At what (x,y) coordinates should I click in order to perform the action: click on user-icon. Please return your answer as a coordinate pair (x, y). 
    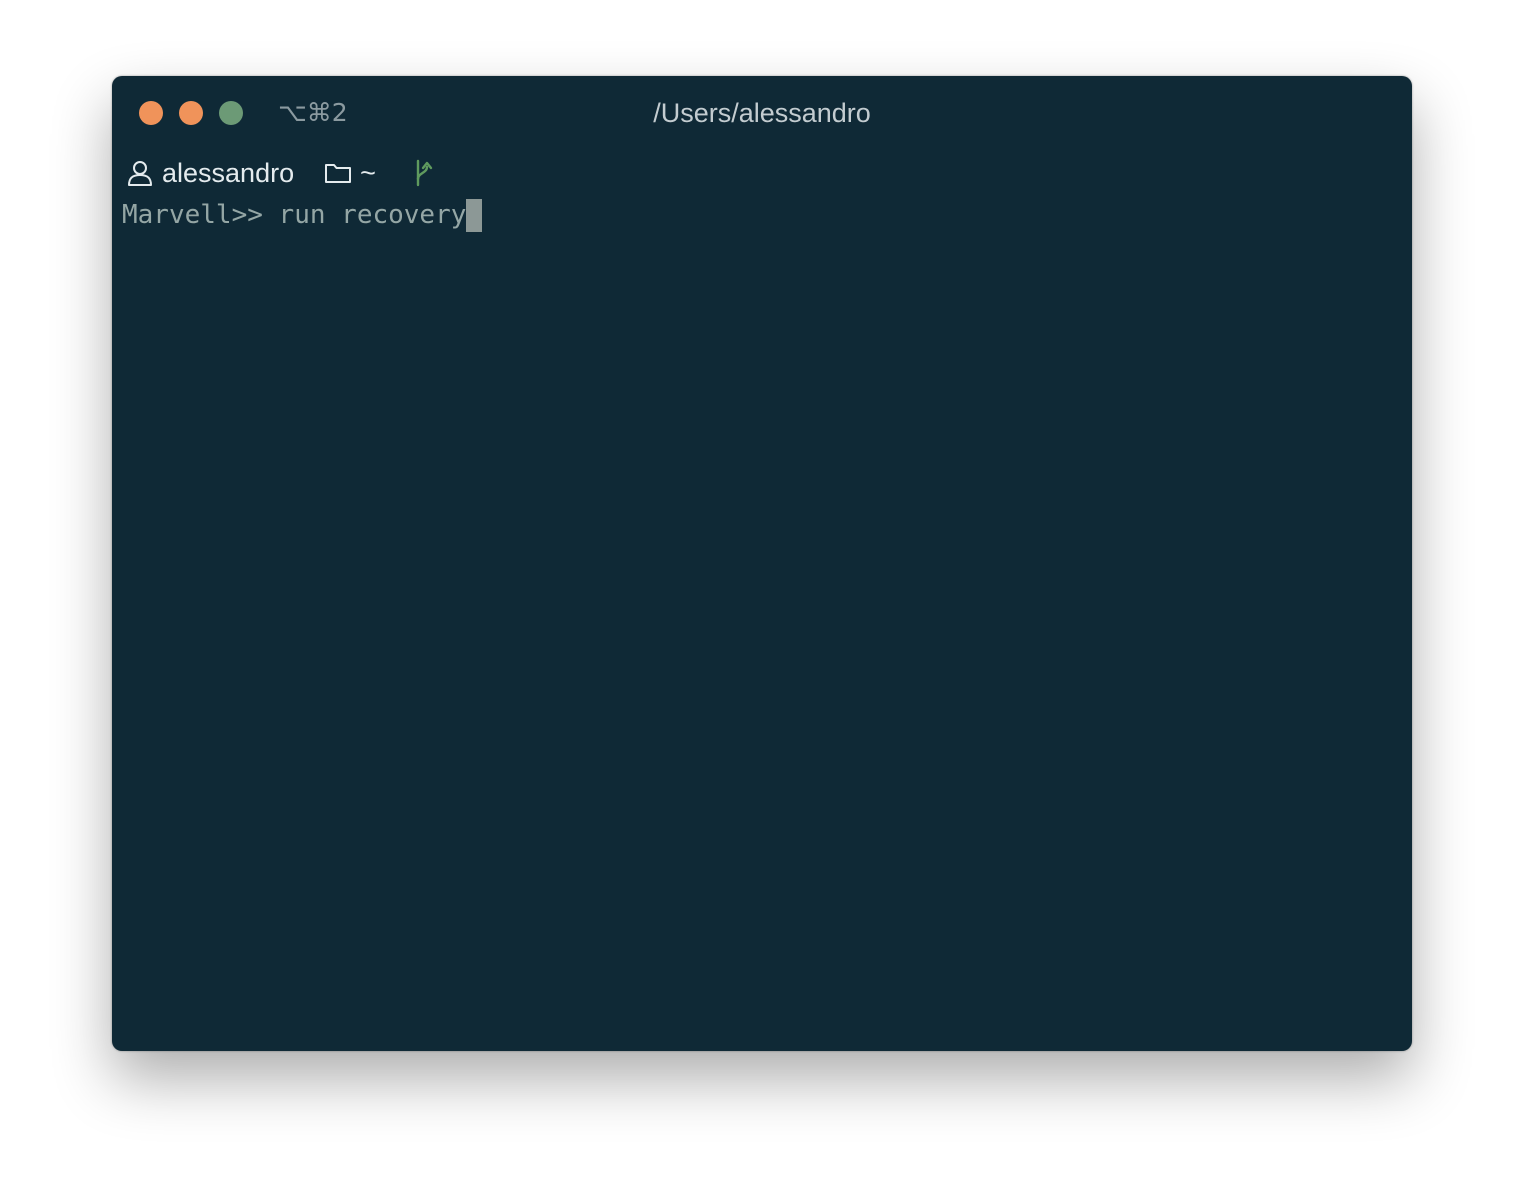
    Looking at the image, I should click on (140, 173).